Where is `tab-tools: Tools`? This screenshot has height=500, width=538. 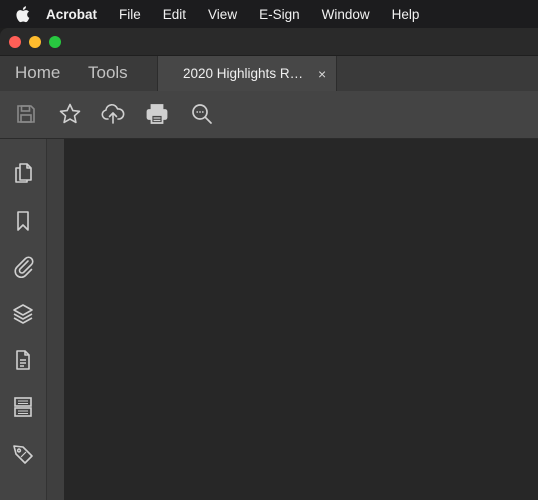 tab-tools: Tools is located at coordinates (108, 73).